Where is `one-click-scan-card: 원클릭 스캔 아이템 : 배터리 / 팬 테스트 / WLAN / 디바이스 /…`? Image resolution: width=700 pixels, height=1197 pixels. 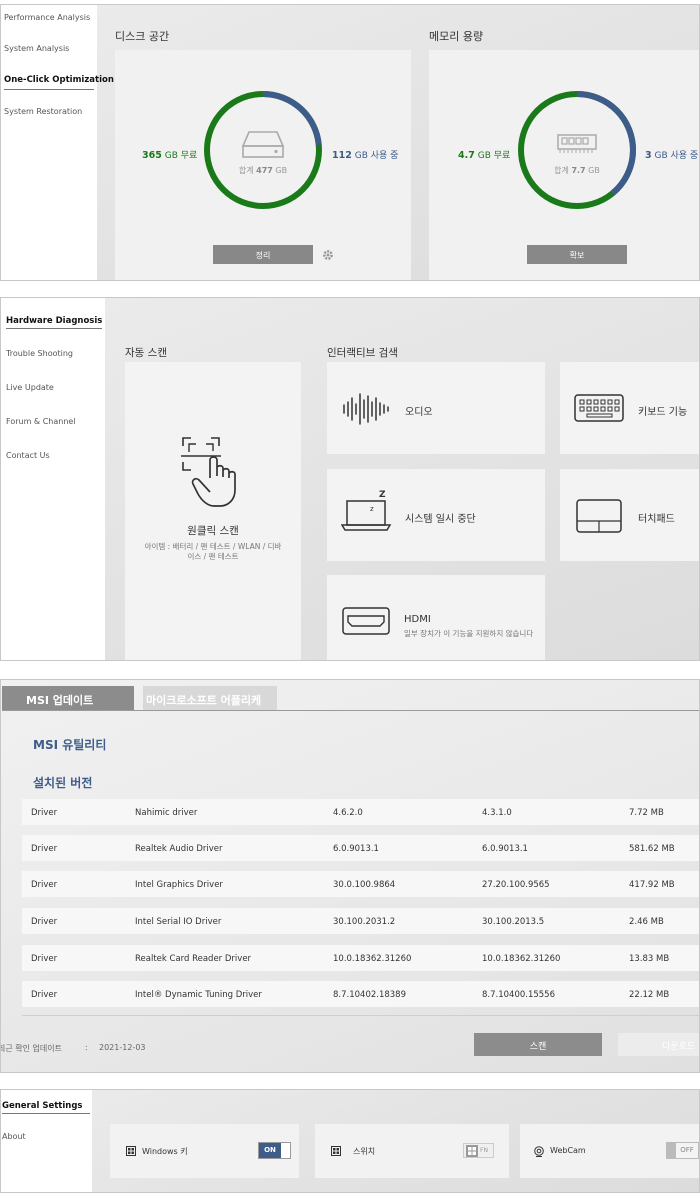 one-click-scan-card: 원클릭 스캔 아이템 : 배터리 / 팬 테스트 / WLAN / 디바이스 /… is located at coordinates (213, 511).